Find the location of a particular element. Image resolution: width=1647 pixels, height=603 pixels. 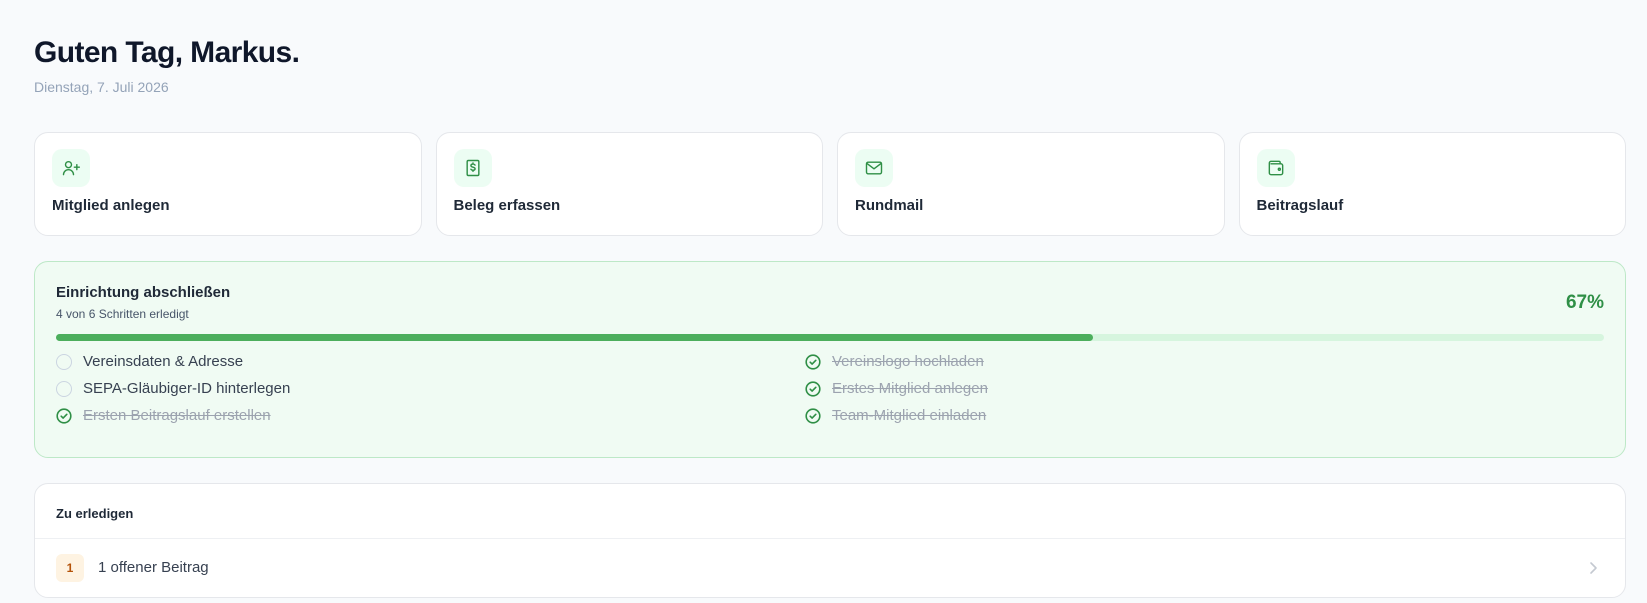

setup-step-sepa-id: SEPA-Gläubiger-ID hinterlegen is located at coordinates (173, 388).